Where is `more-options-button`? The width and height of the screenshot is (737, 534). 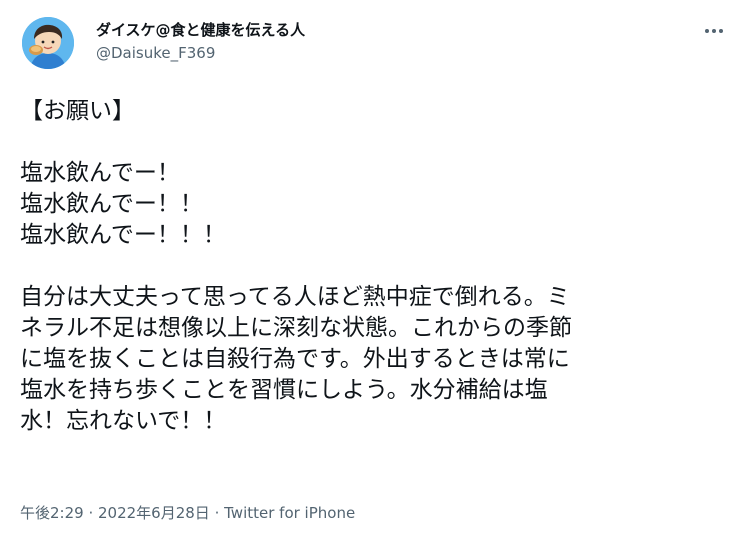
more-options-button is located at coordinates (714, 31).